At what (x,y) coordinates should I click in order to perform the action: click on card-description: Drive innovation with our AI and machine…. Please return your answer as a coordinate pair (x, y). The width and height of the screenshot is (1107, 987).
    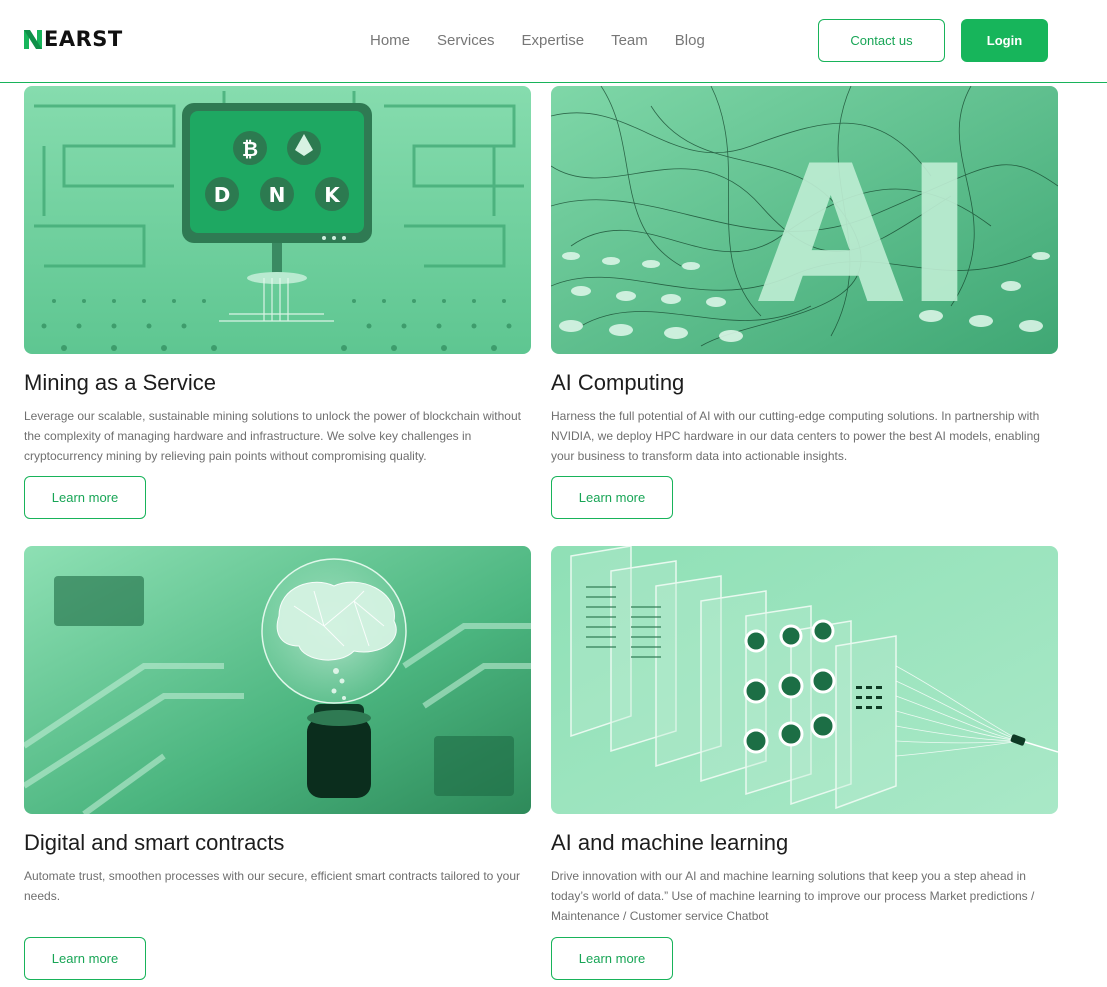
    Looking at the image, I should click on (793, 896).